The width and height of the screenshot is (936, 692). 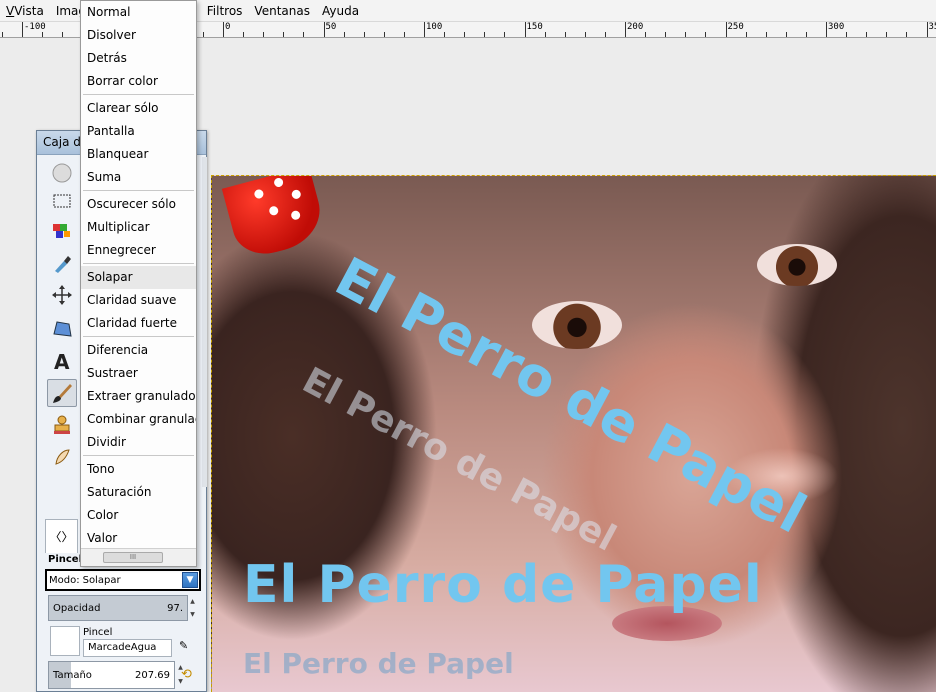 What do you see at coordinates (62, 457) in the screenshot?
I see `smudge-tool-icon` at bounding box center [62, 457].